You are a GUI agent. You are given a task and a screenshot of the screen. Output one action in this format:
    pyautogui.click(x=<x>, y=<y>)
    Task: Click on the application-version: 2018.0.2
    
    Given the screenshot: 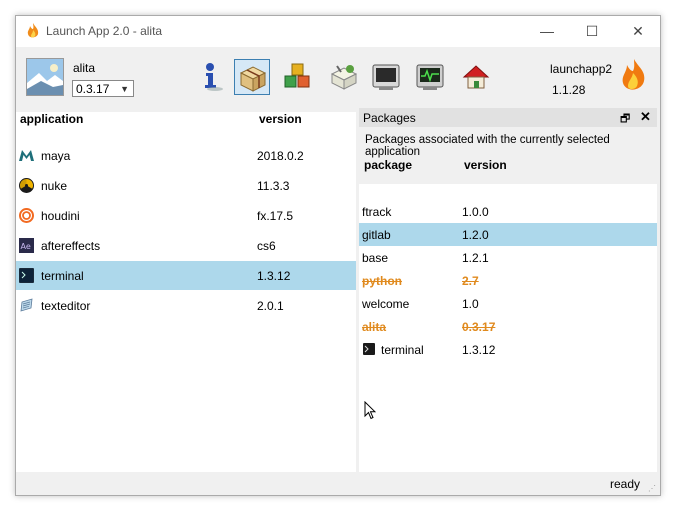 What is the action you would take?
    pyautogui.click(x=280, y=156)
    